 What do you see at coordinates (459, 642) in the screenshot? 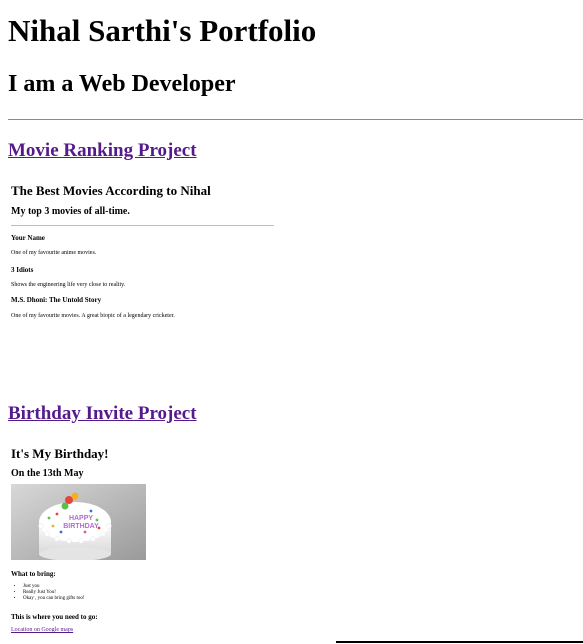
I see `bottom-divider` at bounding box center [459, 642].